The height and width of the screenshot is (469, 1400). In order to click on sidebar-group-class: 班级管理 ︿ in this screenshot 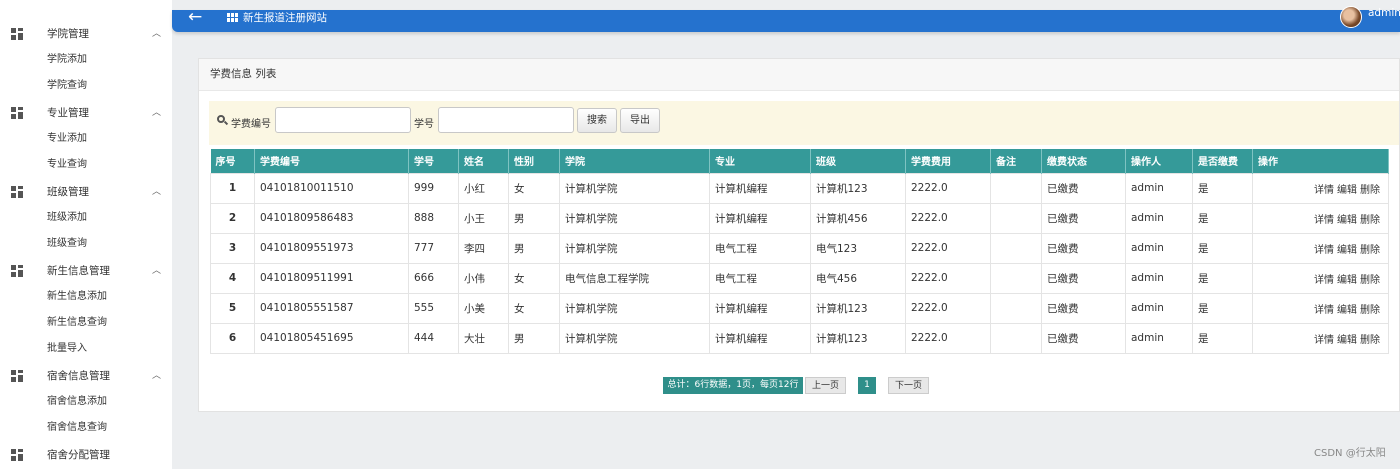, I will do `click(86, 191)`.